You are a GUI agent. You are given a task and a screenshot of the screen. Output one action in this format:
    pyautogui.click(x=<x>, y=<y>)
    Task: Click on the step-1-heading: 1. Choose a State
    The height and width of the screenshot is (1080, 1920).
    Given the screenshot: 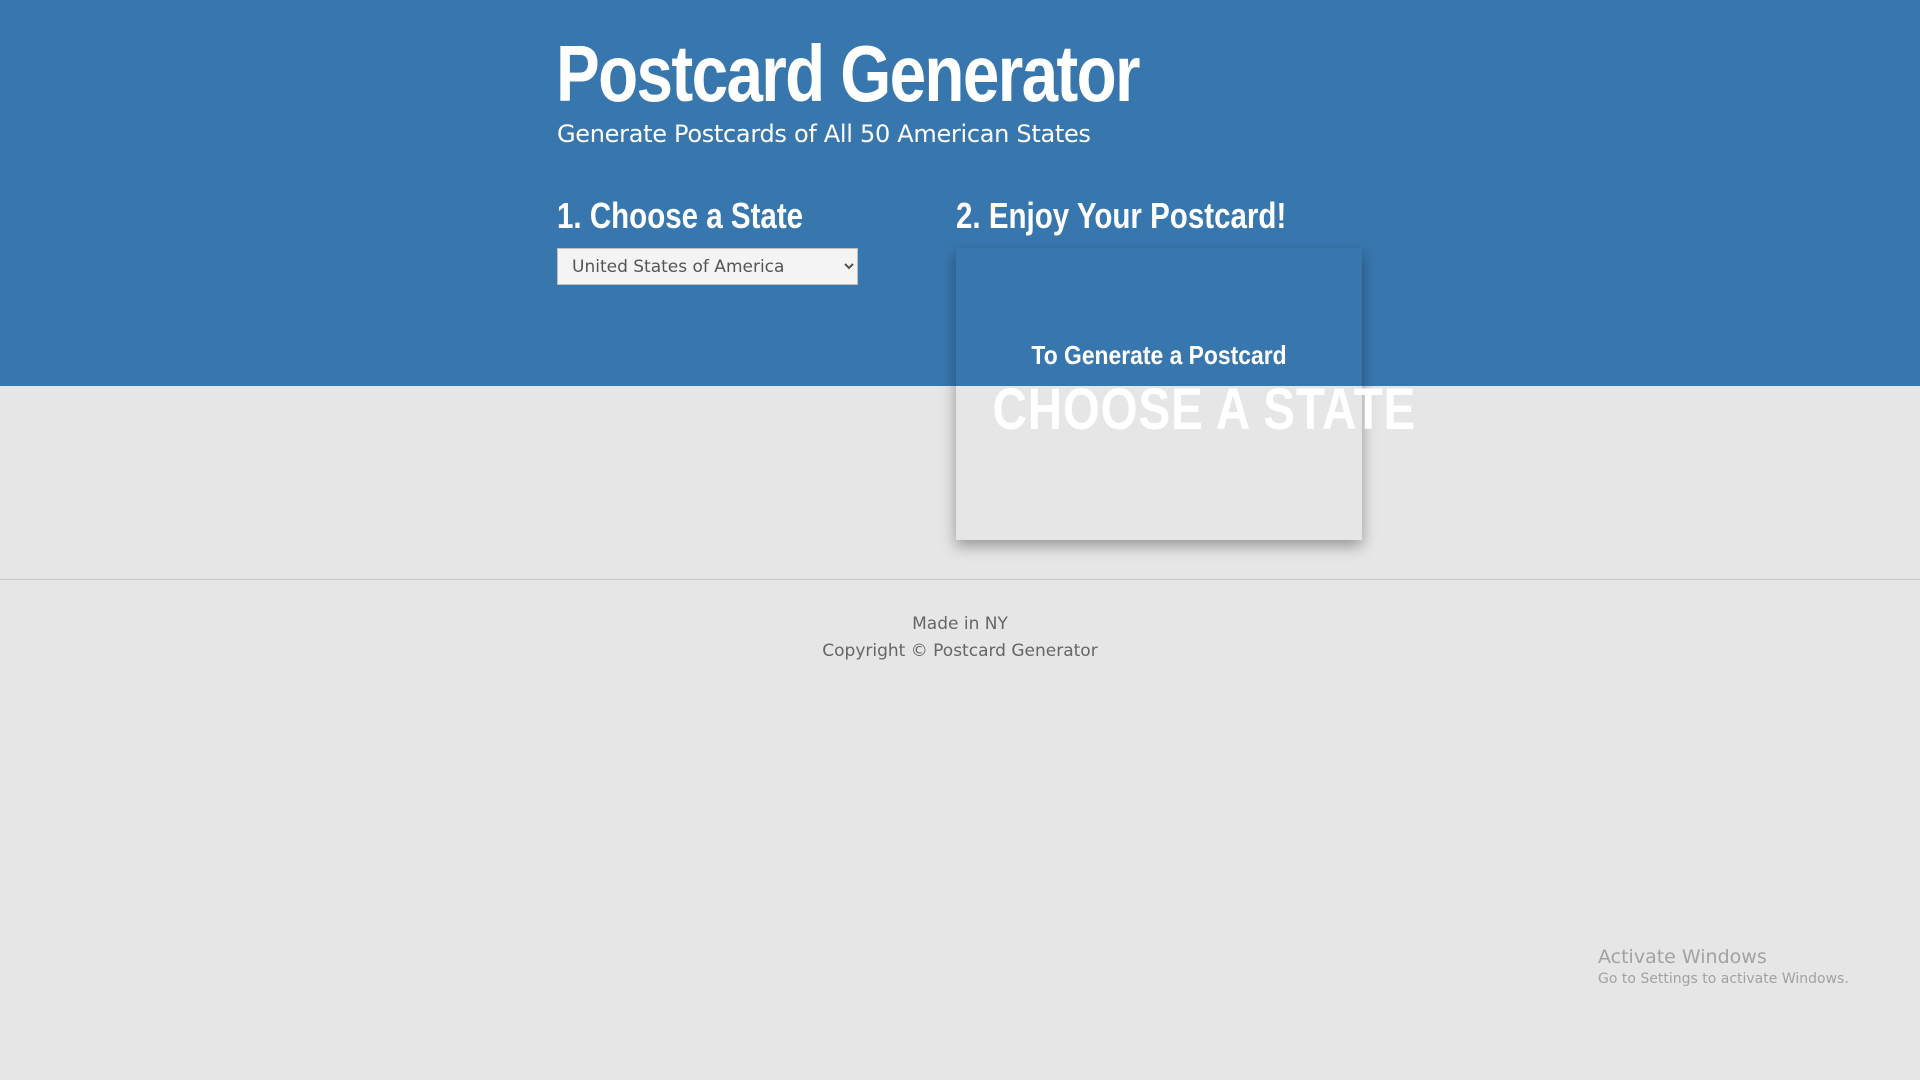 What is the action you would take?
    pyautogui.click(x=680, y=215)
    